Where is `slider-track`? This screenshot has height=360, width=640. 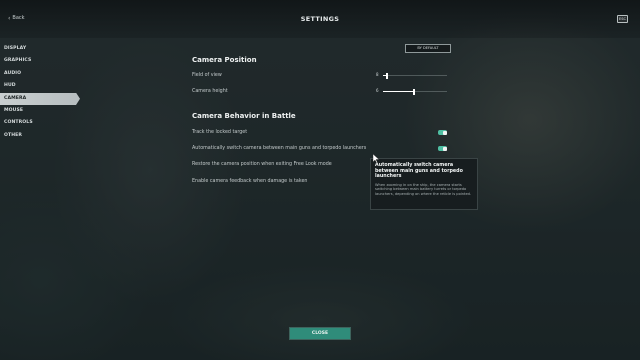 slider-track is located at coordinates (415, 75).